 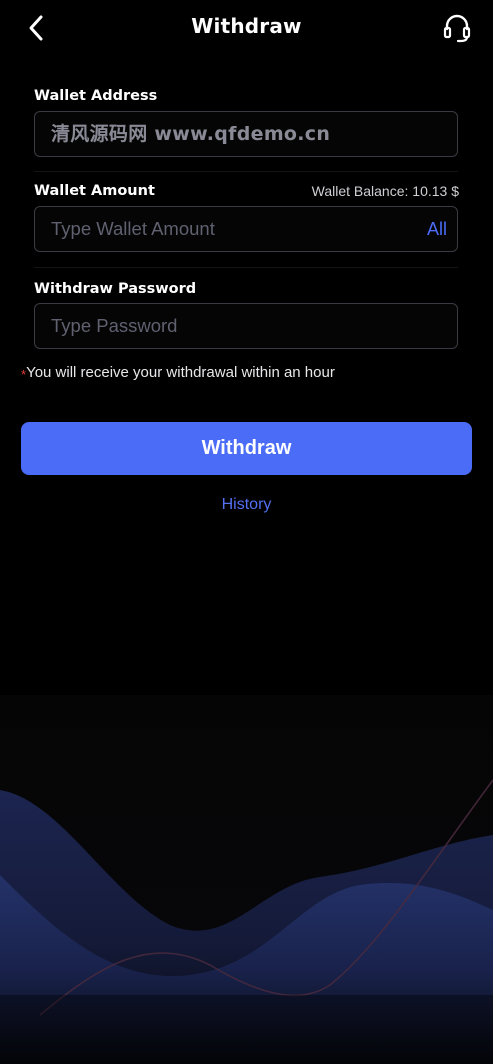 I want to click on wallet-address-field: 清风源码网 www.qfdemo.cn, so click(x=246, y=134).